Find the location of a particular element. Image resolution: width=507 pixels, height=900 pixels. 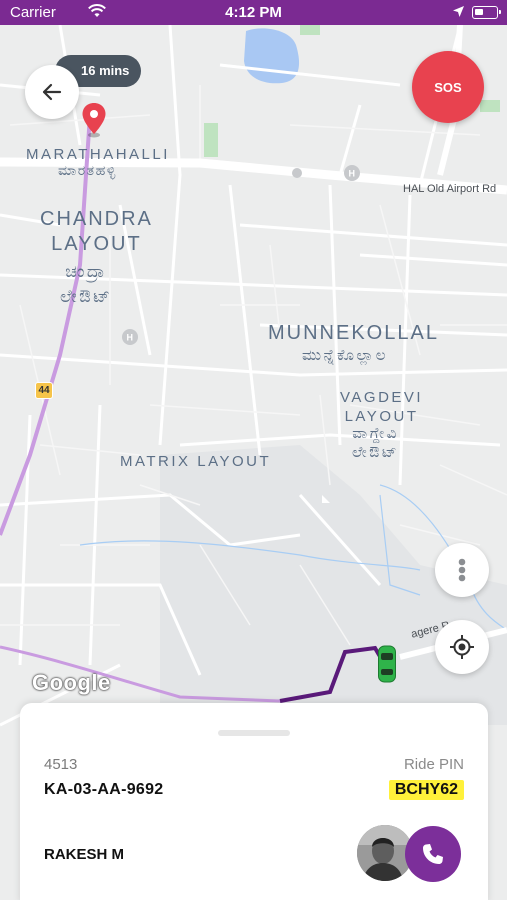

battery-icon is located at coordinates (486, 12).